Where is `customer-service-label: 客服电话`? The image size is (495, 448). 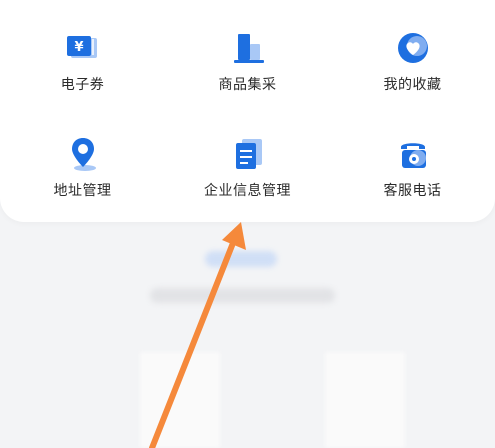 customer-service-label: 客服电话 is located at coordinates (412, 191).